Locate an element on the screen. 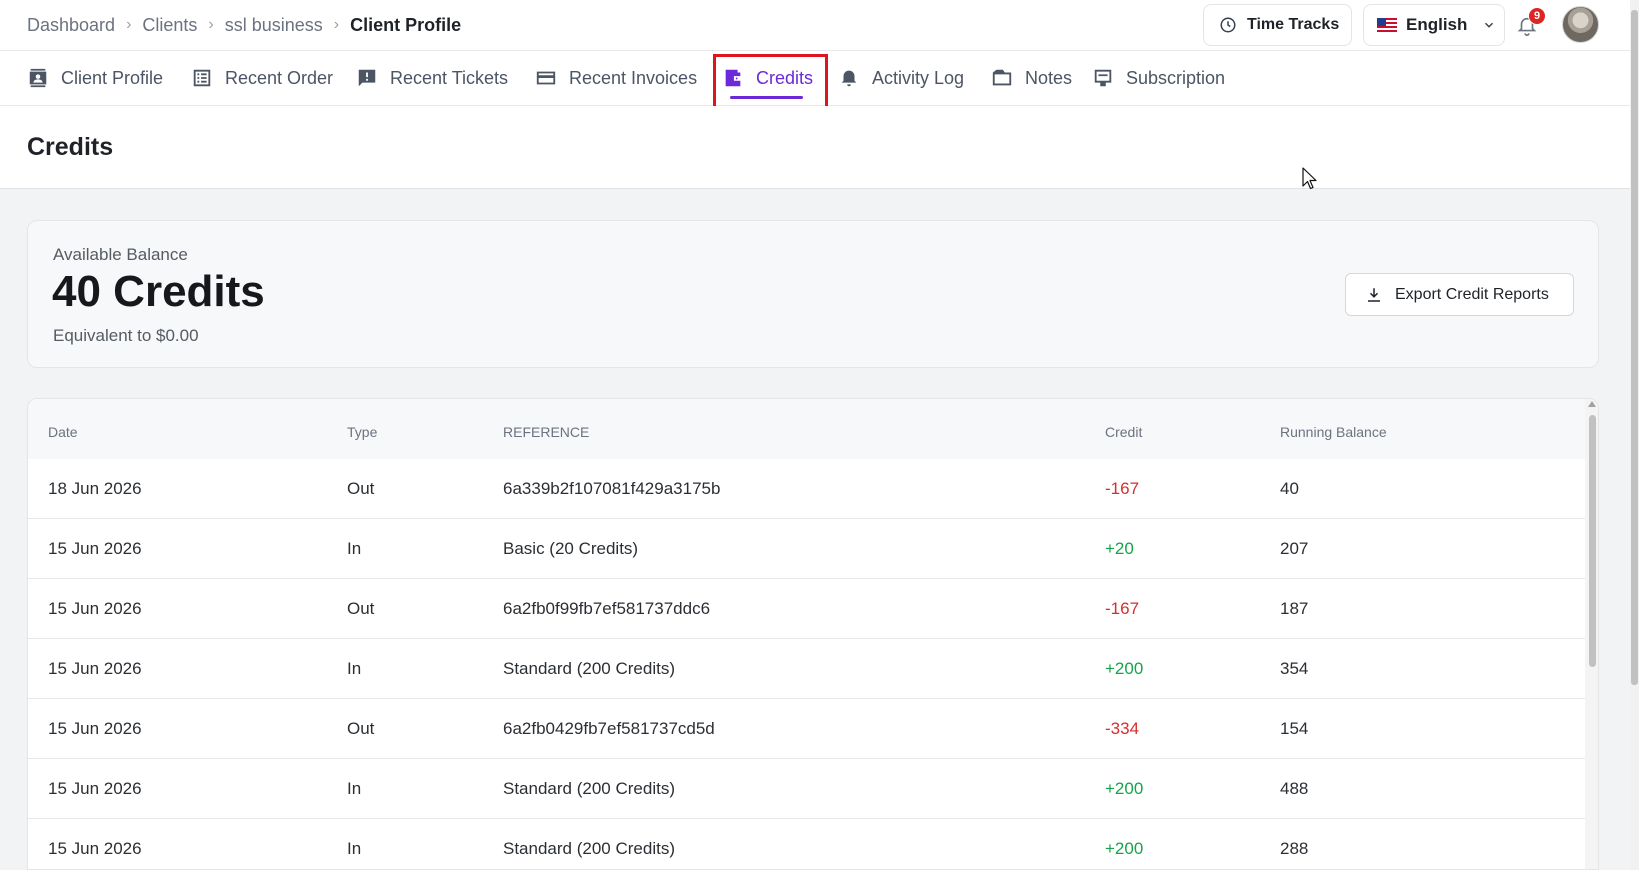 Image resolution: width=1639 pixels, height=870 pixels. column-header-reference: REFERENCE is located at coordinates (546, 432).